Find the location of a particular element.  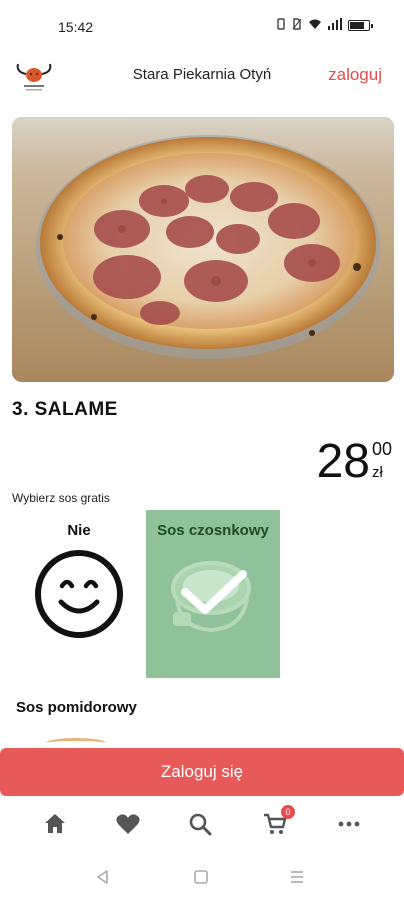

status-time: 15:42 is located at coordinates (76, 27).